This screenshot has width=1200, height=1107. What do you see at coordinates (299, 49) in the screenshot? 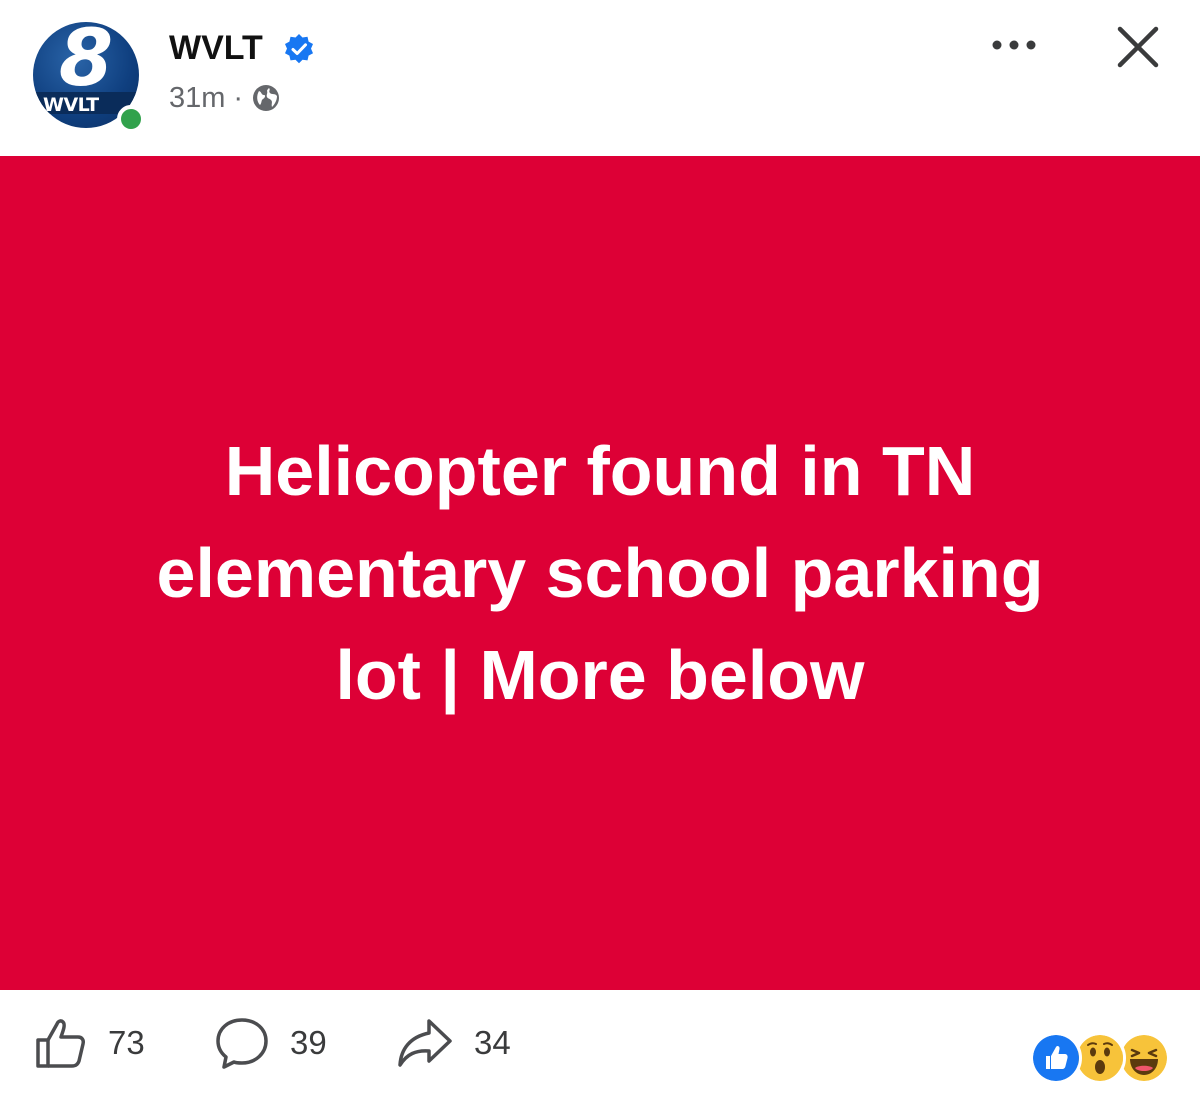
I see `verified-badge-icon` at bounding box center [299, 49].